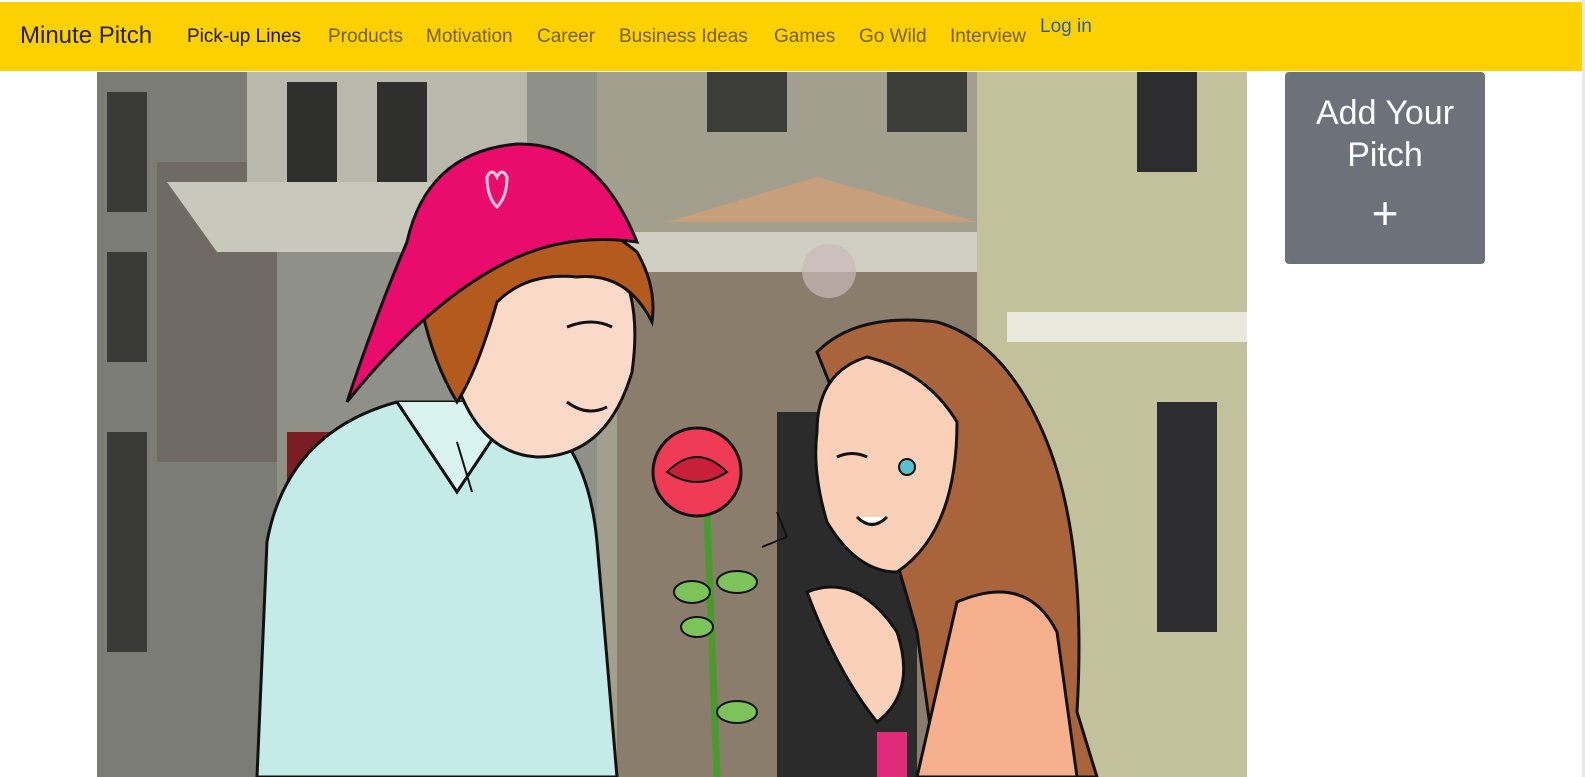  I want to click on nav-link-go-wild: Go Wild, so click(893, 37).